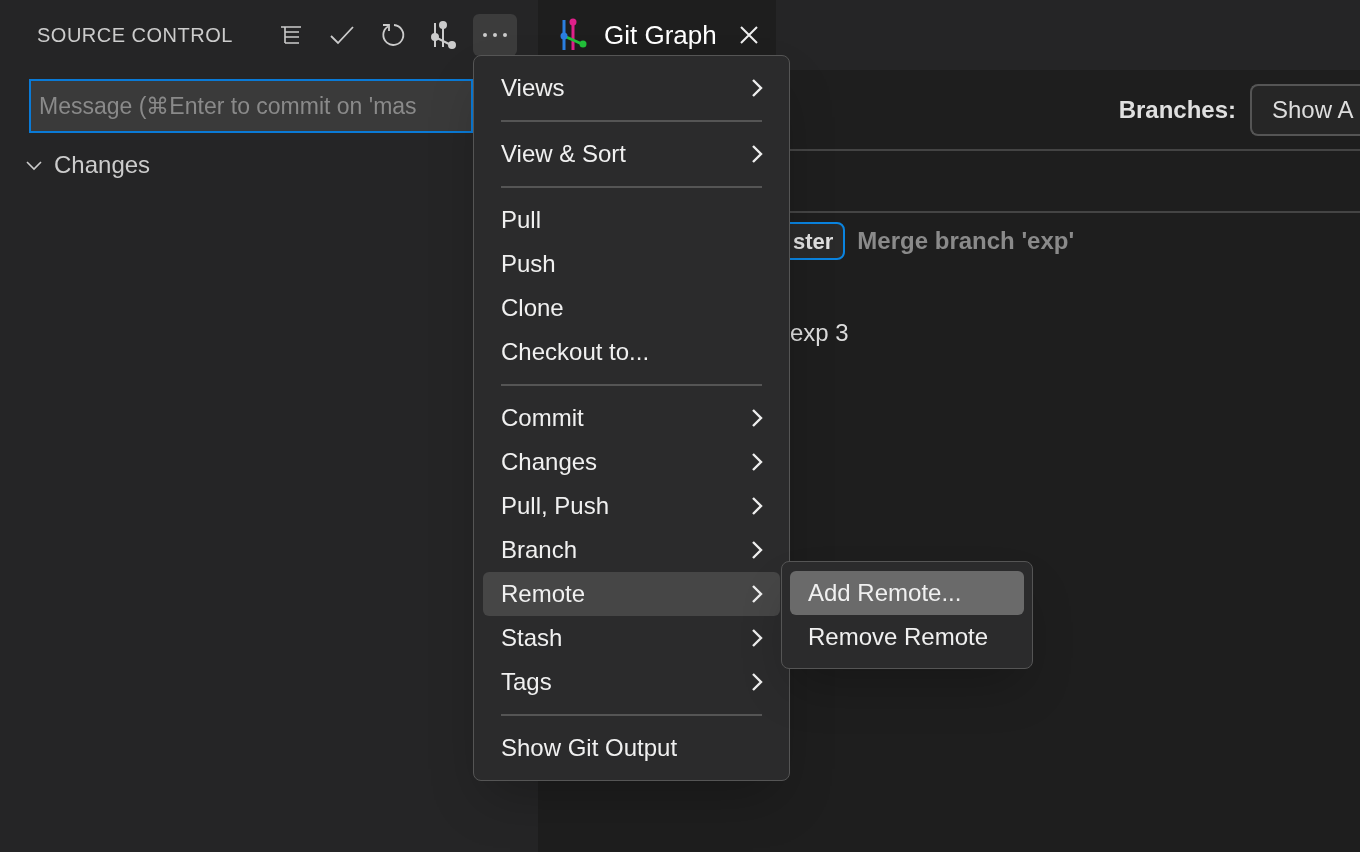  I want to click on menu-item: View & Sort, so click(631, 154).